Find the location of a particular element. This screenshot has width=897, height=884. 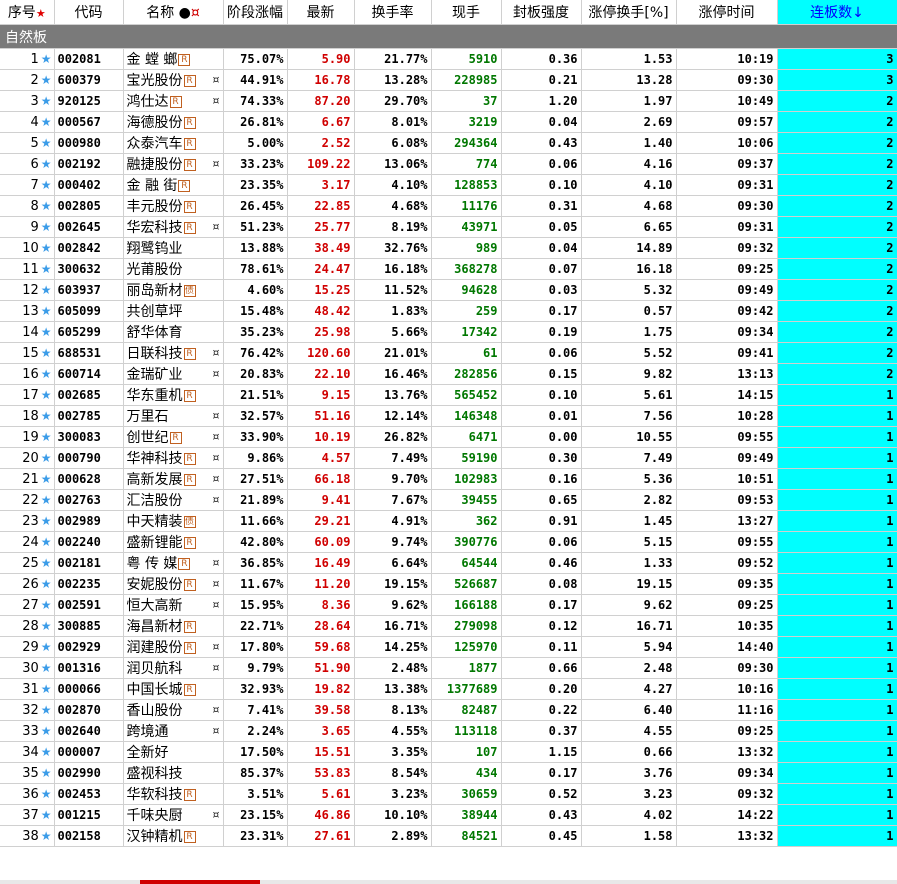

header-change: 阶段涨幅 is located at coordinates (255, 12).